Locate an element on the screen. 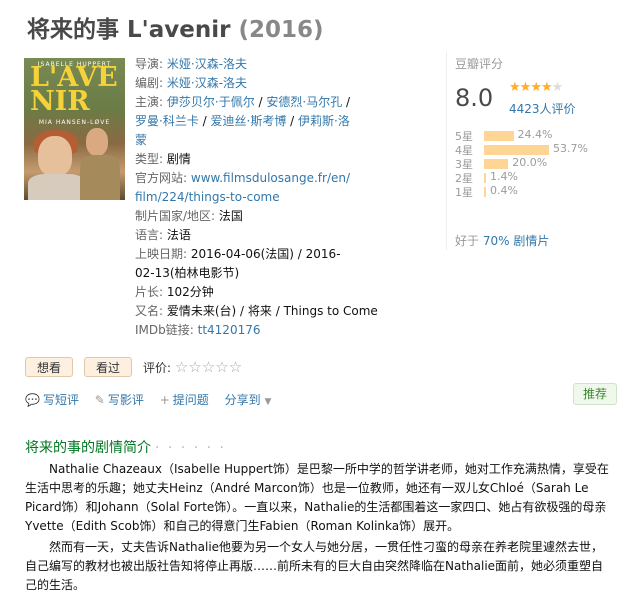 This screenshot has height=612, width=630. synopsis-heading: 将来的事的剧情简介 · · · · · · is located at coordinates (125, 448).